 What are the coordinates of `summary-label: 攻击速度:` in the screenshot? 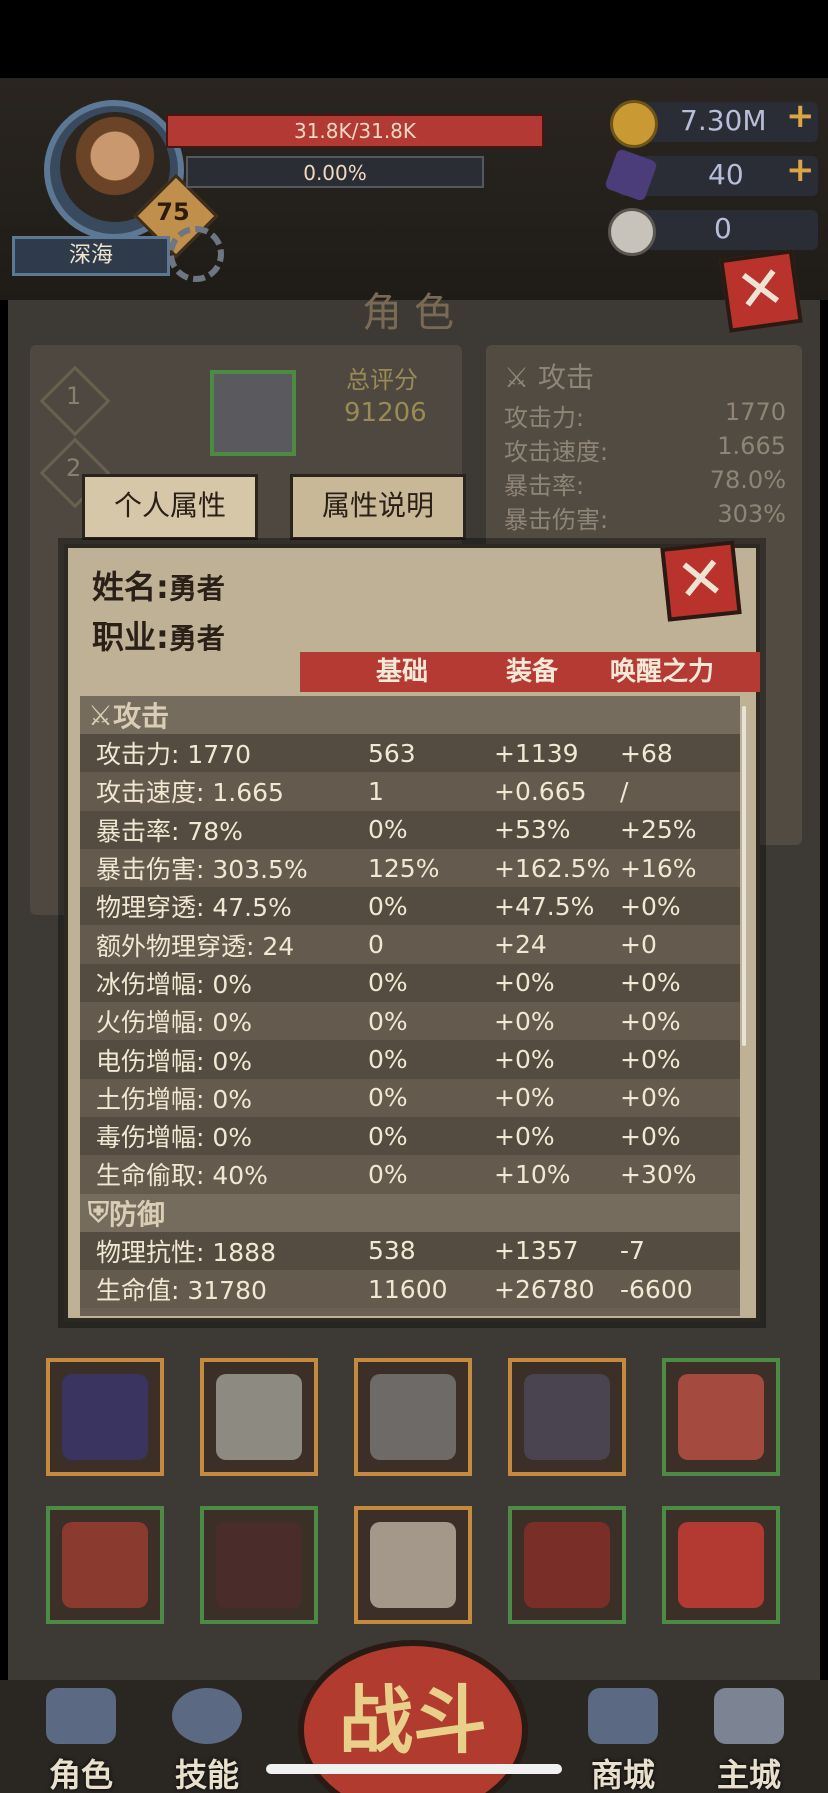 It's located at (556, 452).